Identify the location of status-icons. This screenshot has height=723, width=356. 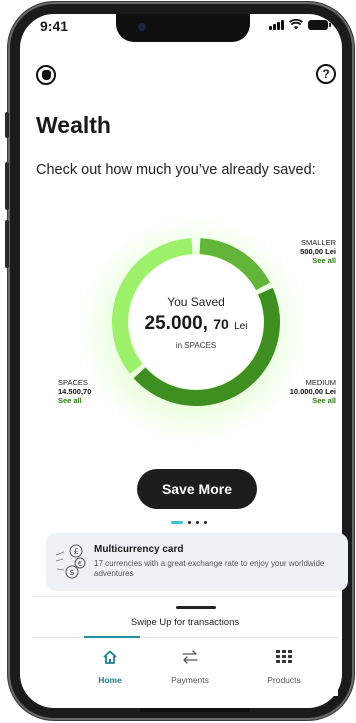
(300, 24).